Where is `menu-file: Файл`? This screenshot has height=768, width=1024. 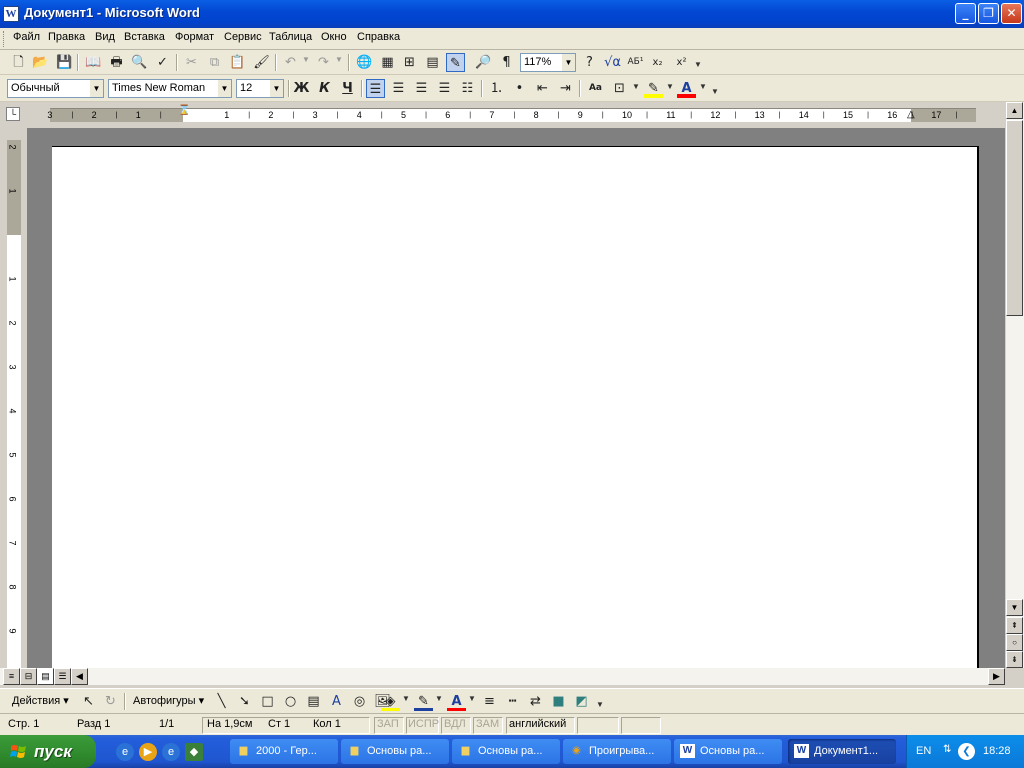 menu-file: Файл is located at coordinates (26, 37).